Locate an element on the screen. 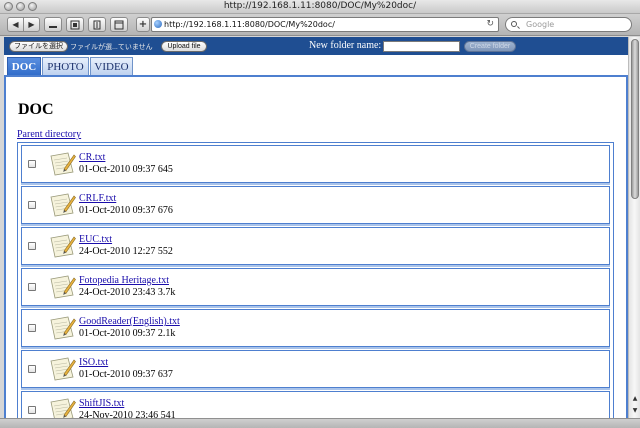 The width and height of the screenshot is (640, 428). file-meta: 24-Nov-2010 23:46 541 is located at coordinates (127, 414).